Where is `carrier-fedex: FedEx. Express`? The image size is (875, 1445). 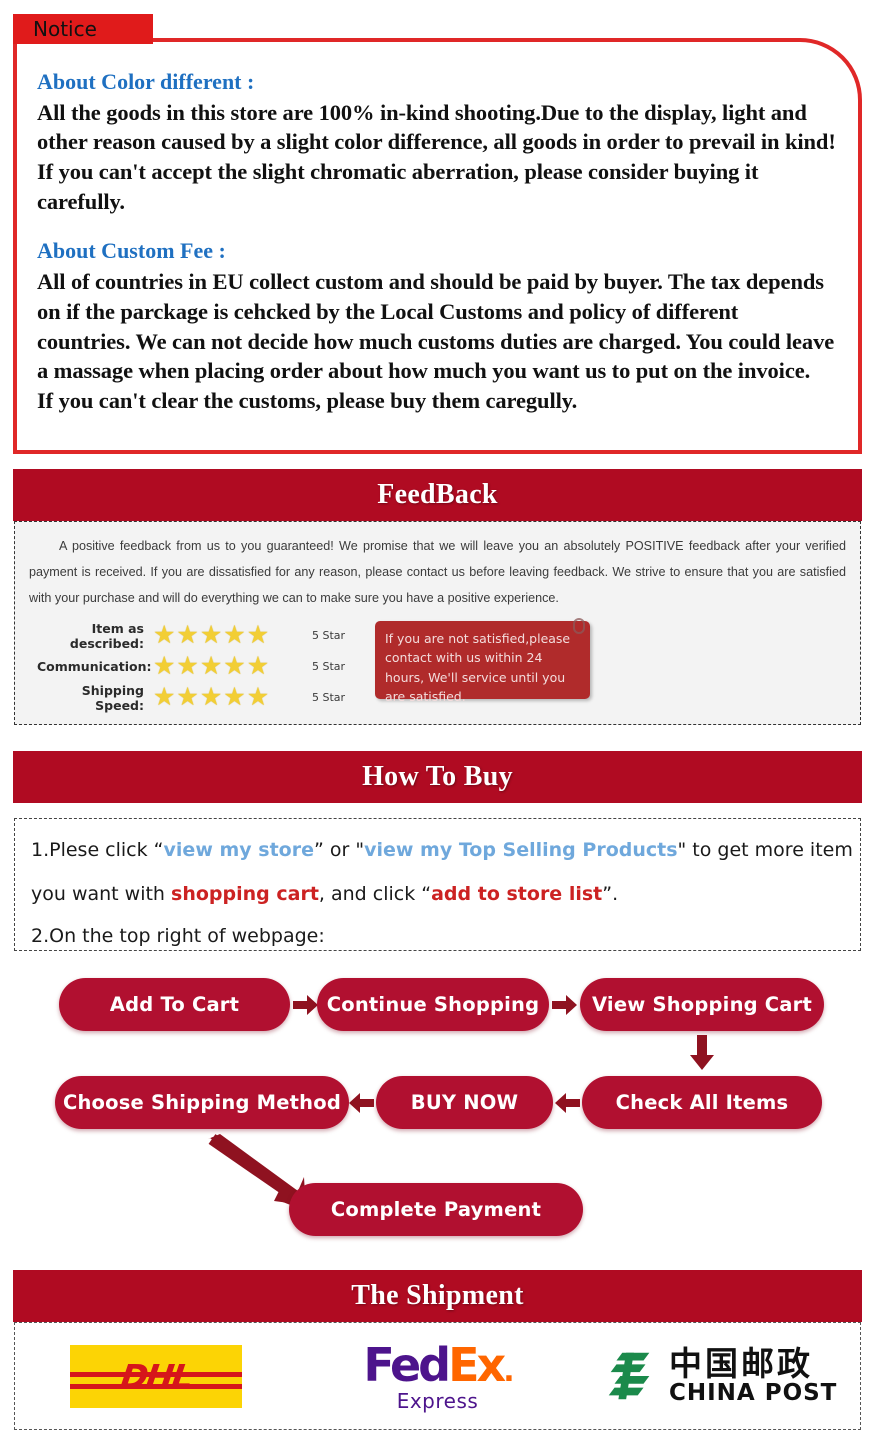
carrier-fedex: FedEx. Express is located at coordinates (438, 1376).